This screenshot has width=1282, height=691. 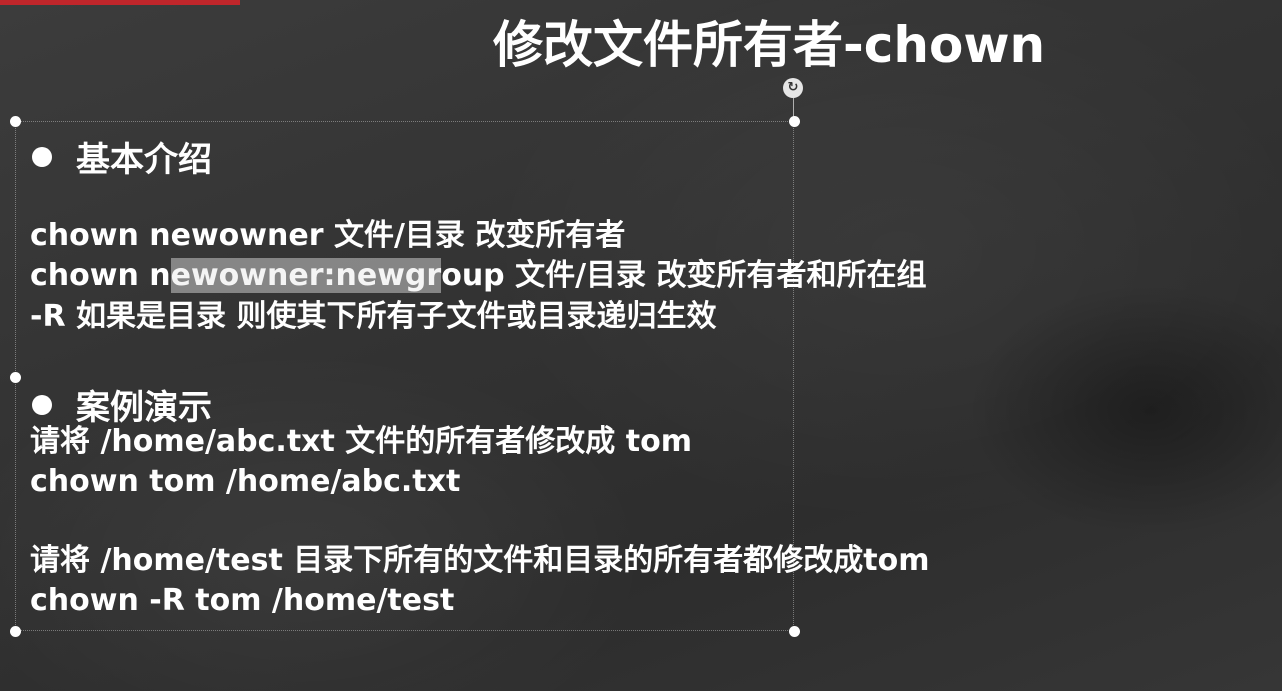 What do you see at coordinates (15, 631) in the screenshot?
I see `resize-handle-bottom-left` at bounding box center [15, 631].